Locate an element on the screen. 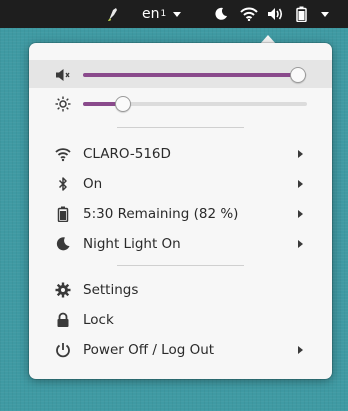  power-icon is located at coordinates (63, 350).